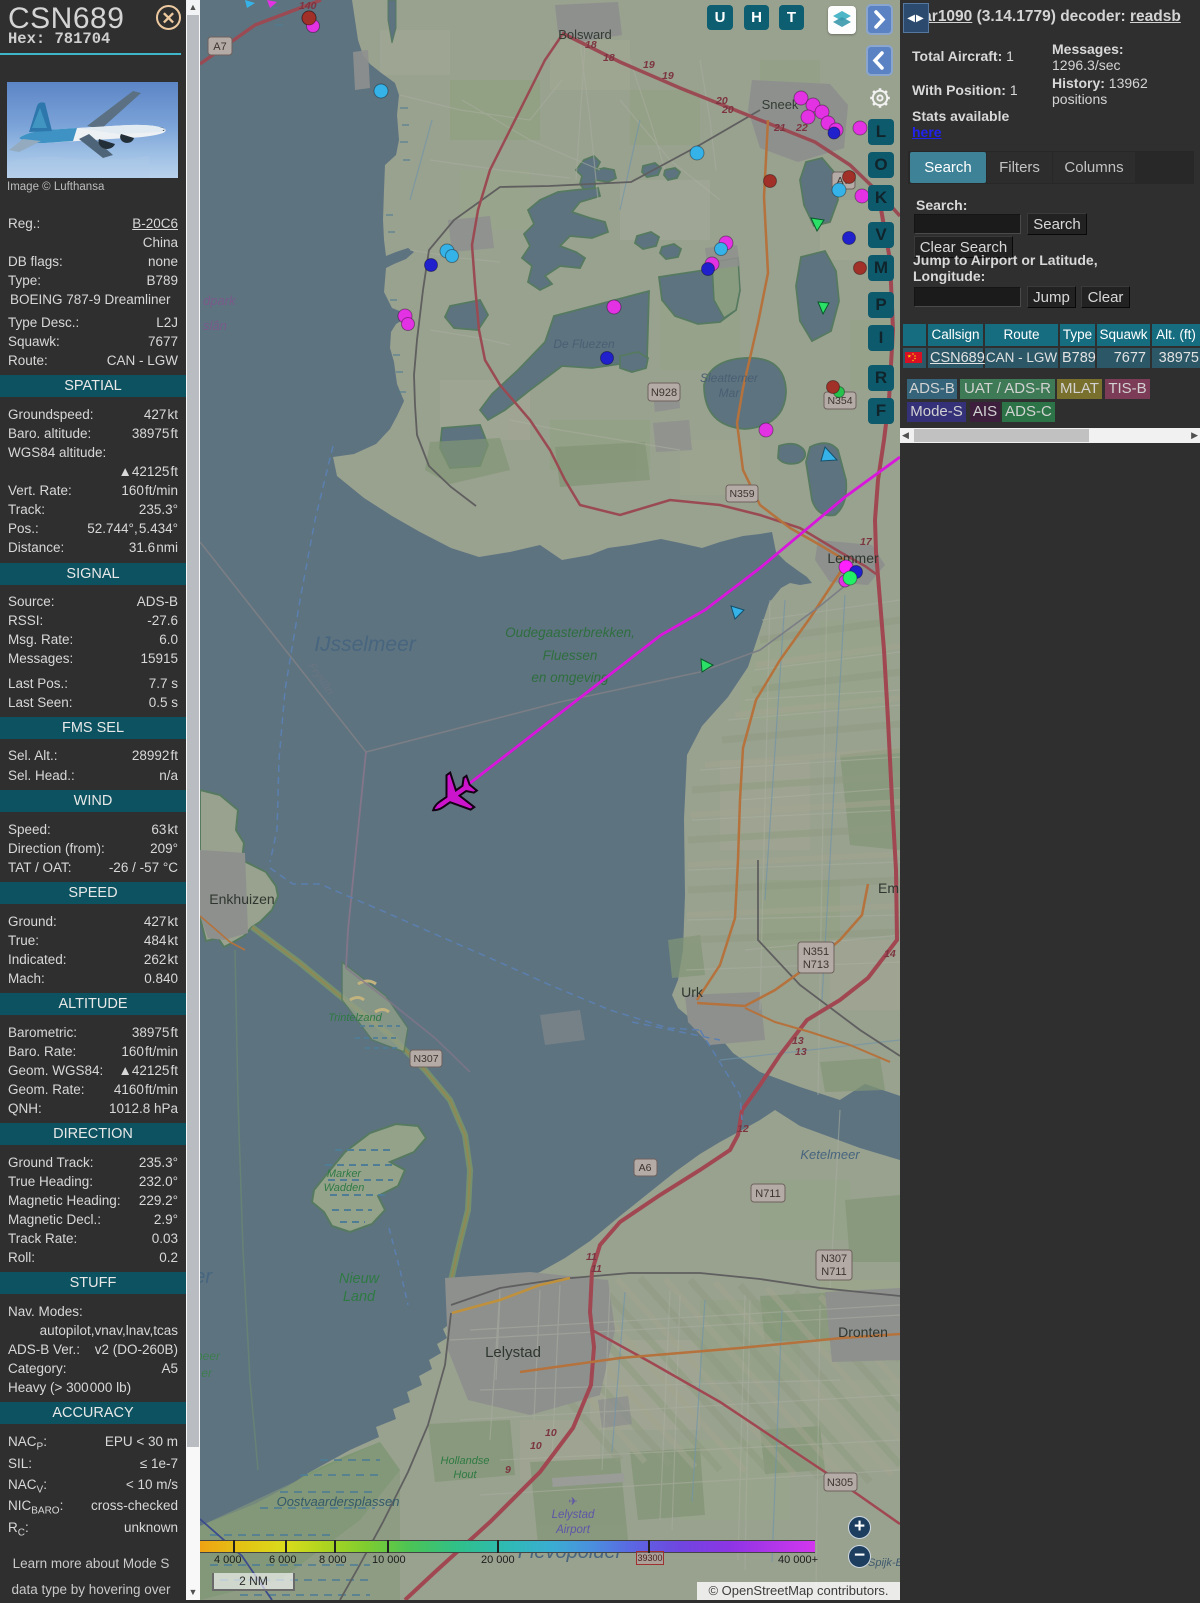  What do you see at coordinates (321, 679) in the screenshot?
I see `svg-text: Fryslân` at bounding box center [321, 679].